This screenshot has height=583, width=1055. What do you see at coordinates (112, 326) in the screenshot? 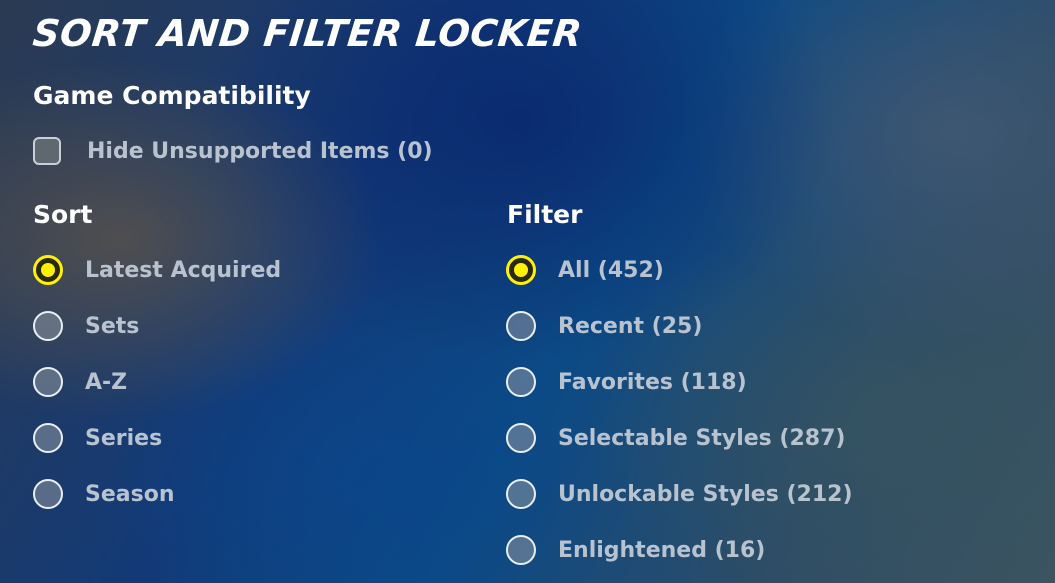
I see `sort-option-label: Sets` at bounding box center [112, 326].